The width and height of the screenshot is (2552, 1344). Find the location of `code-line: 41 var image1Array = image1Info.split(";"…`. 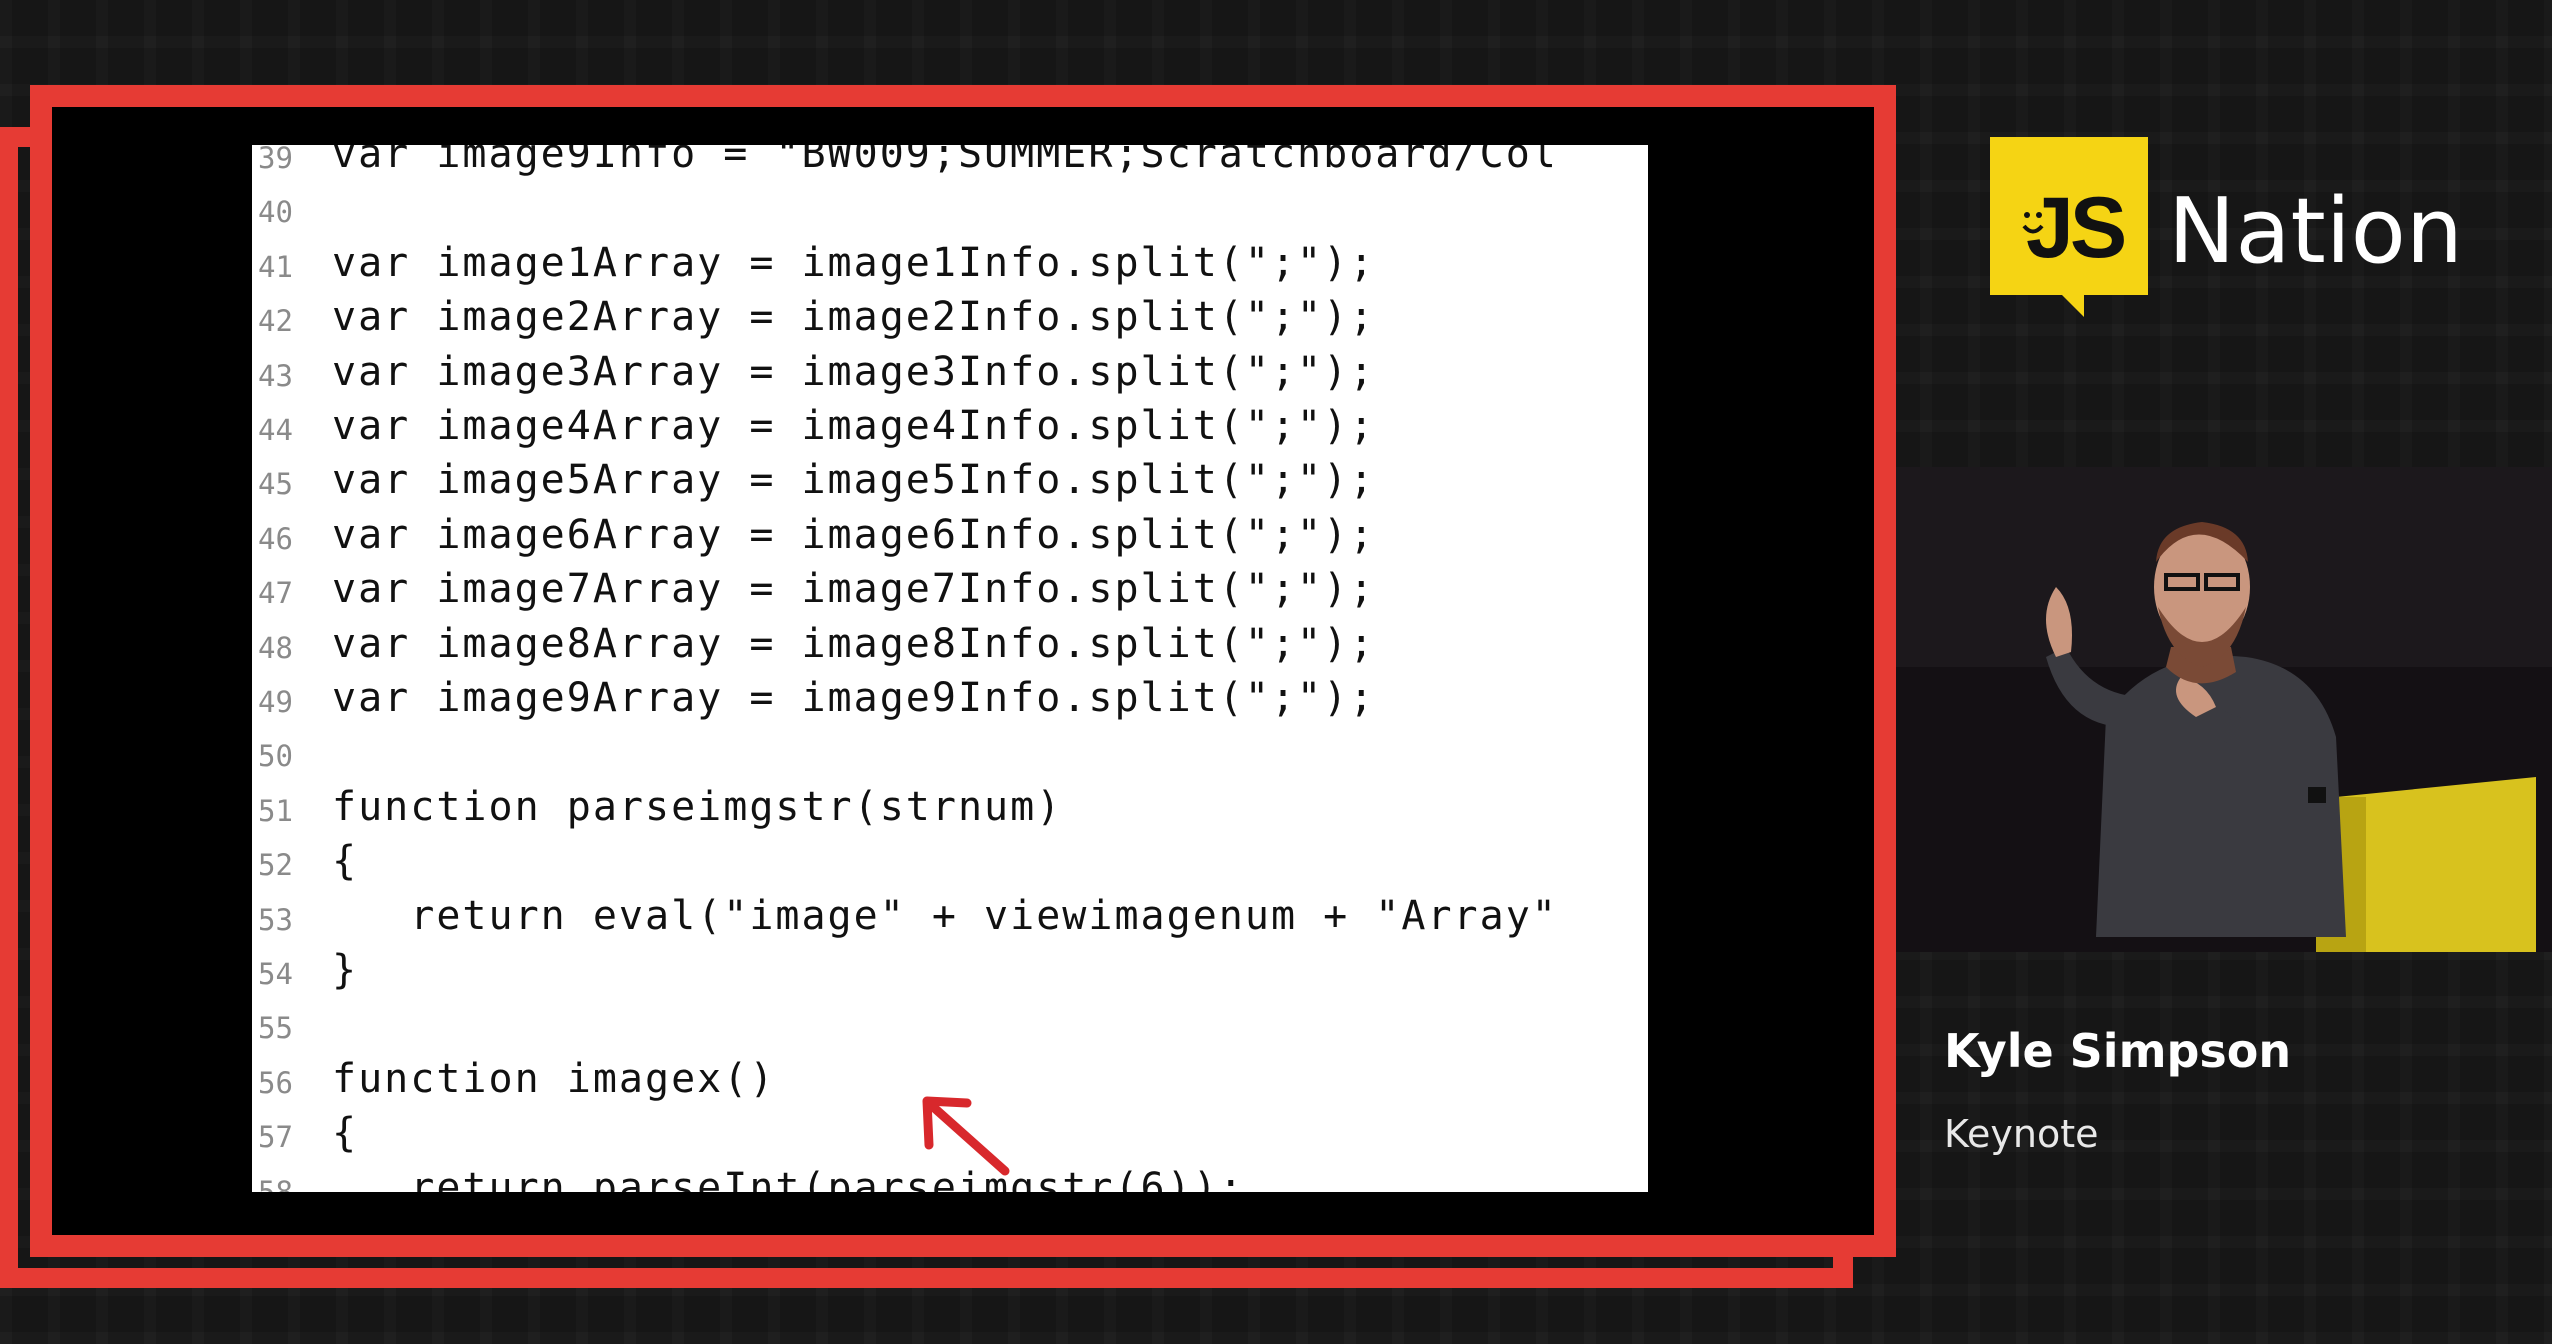

code-line: 41 var image1Array = image1Info.split(";"… is located at coordinates (950, 265).